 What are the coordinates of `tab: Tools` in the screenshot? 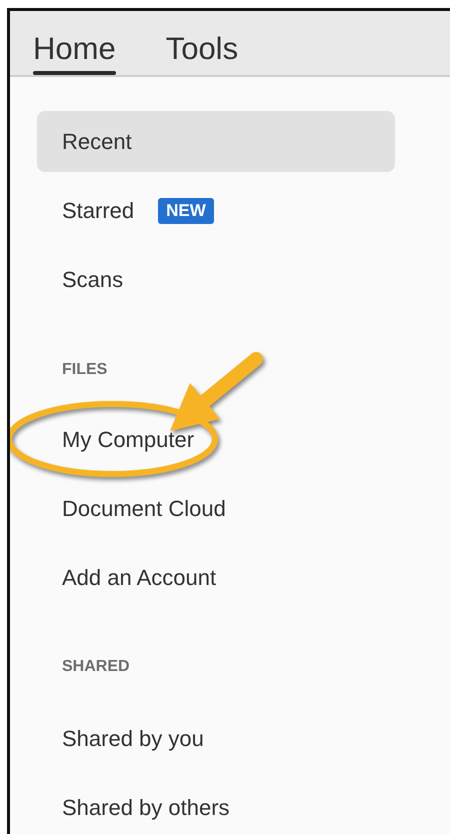 It's located at (202, 43).